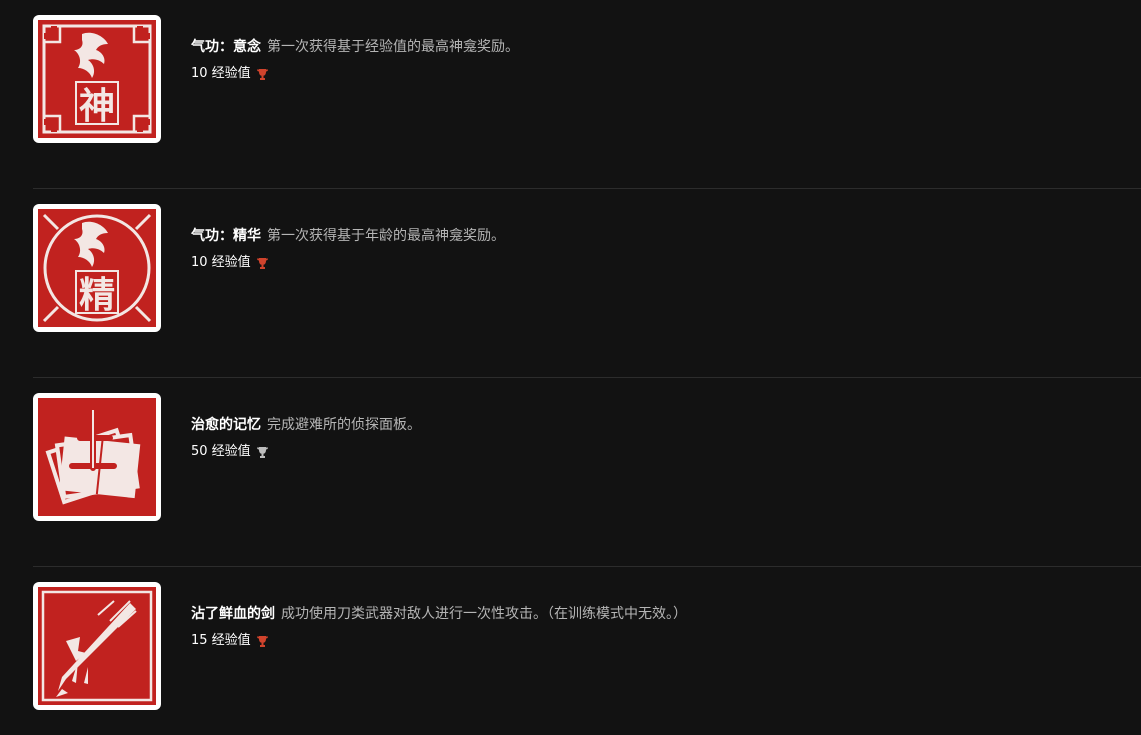  What do you see at coordinates (439, 641) in the screenshot?
I see `achievement-xp: 15 经验值` at bounding box center [439, 641].